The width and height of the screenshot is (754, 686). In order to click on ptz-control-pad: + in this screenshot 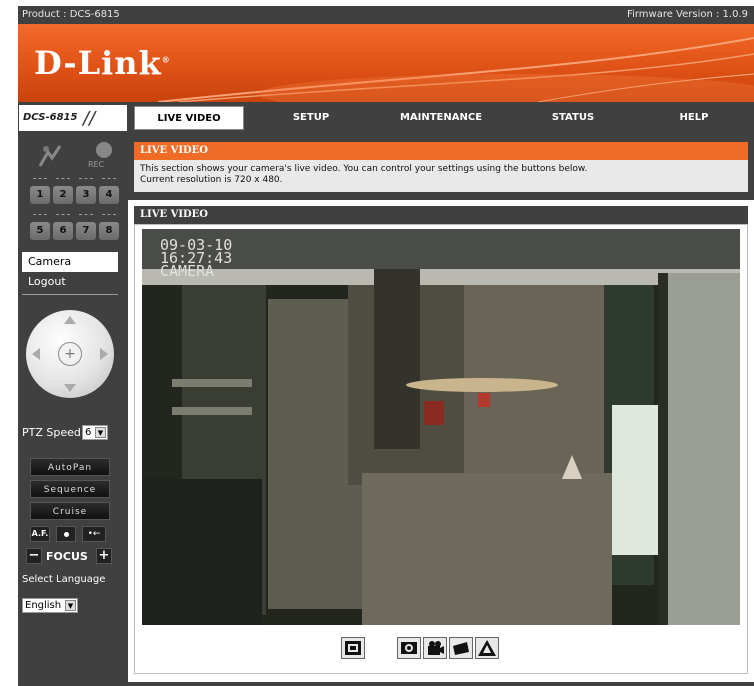, I will do `click(70, 354)`.